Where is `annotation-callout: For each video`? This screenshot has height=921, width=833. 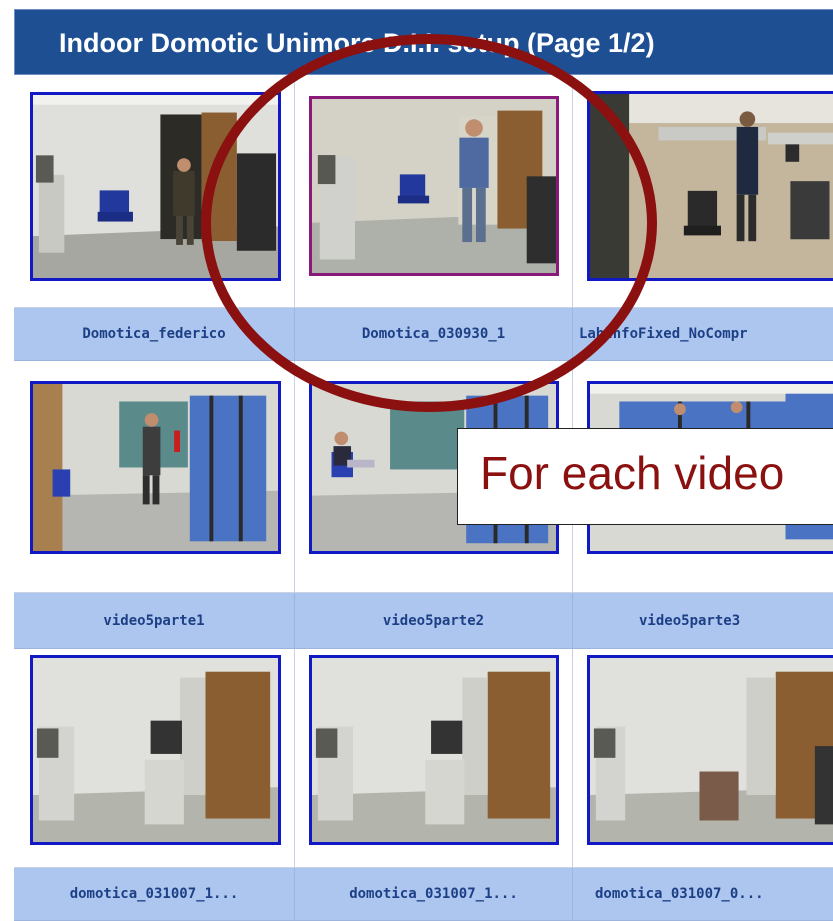 annotation-callout: For each video is located at coordinates (645, 476).